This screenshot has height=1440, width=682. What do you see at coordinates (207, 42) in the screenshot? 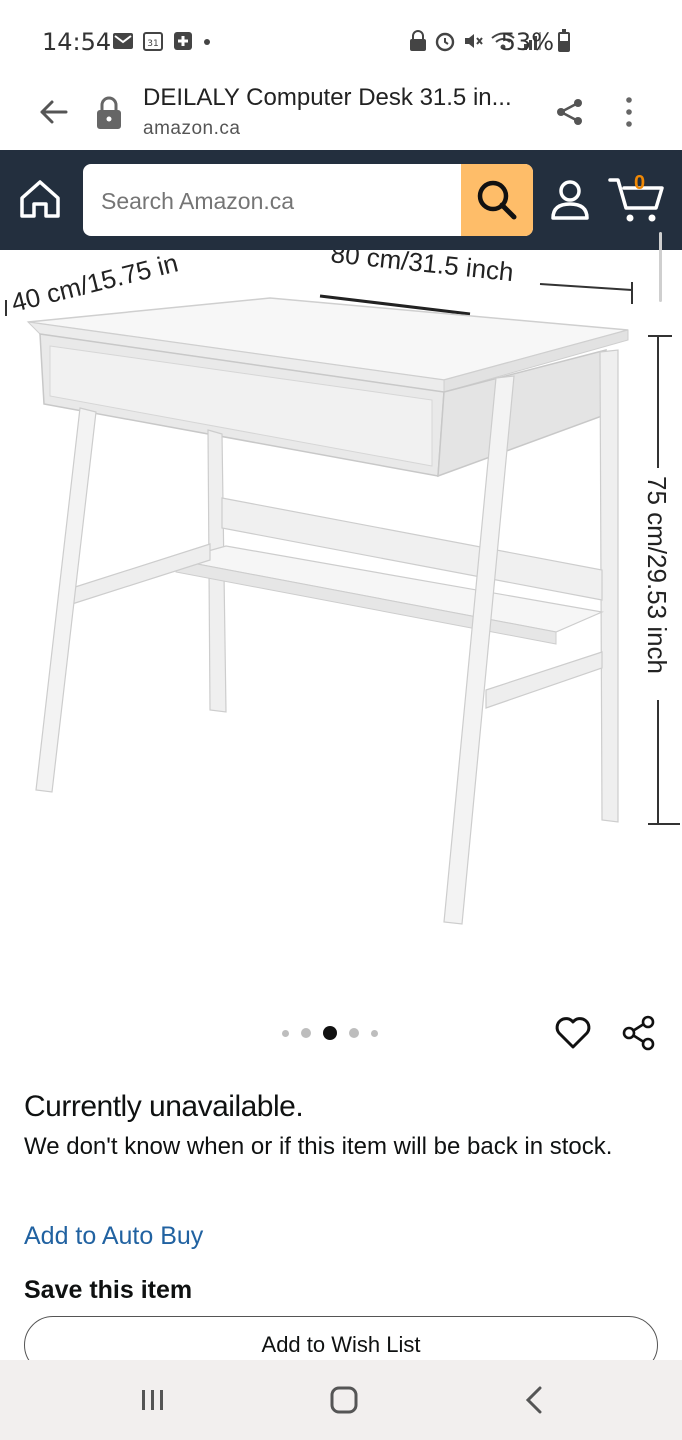
I see `dot-icon` at bounding box center [207, 42].